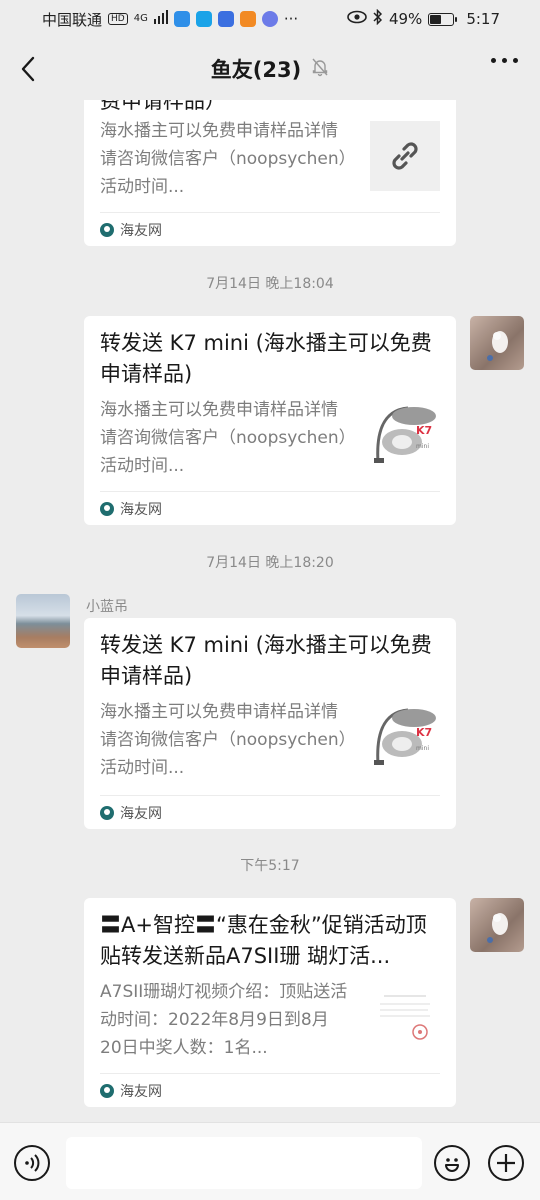 The width and height of the screenshot is (540, 1200). I want to click on browser-app-icon, so click(203, 19).